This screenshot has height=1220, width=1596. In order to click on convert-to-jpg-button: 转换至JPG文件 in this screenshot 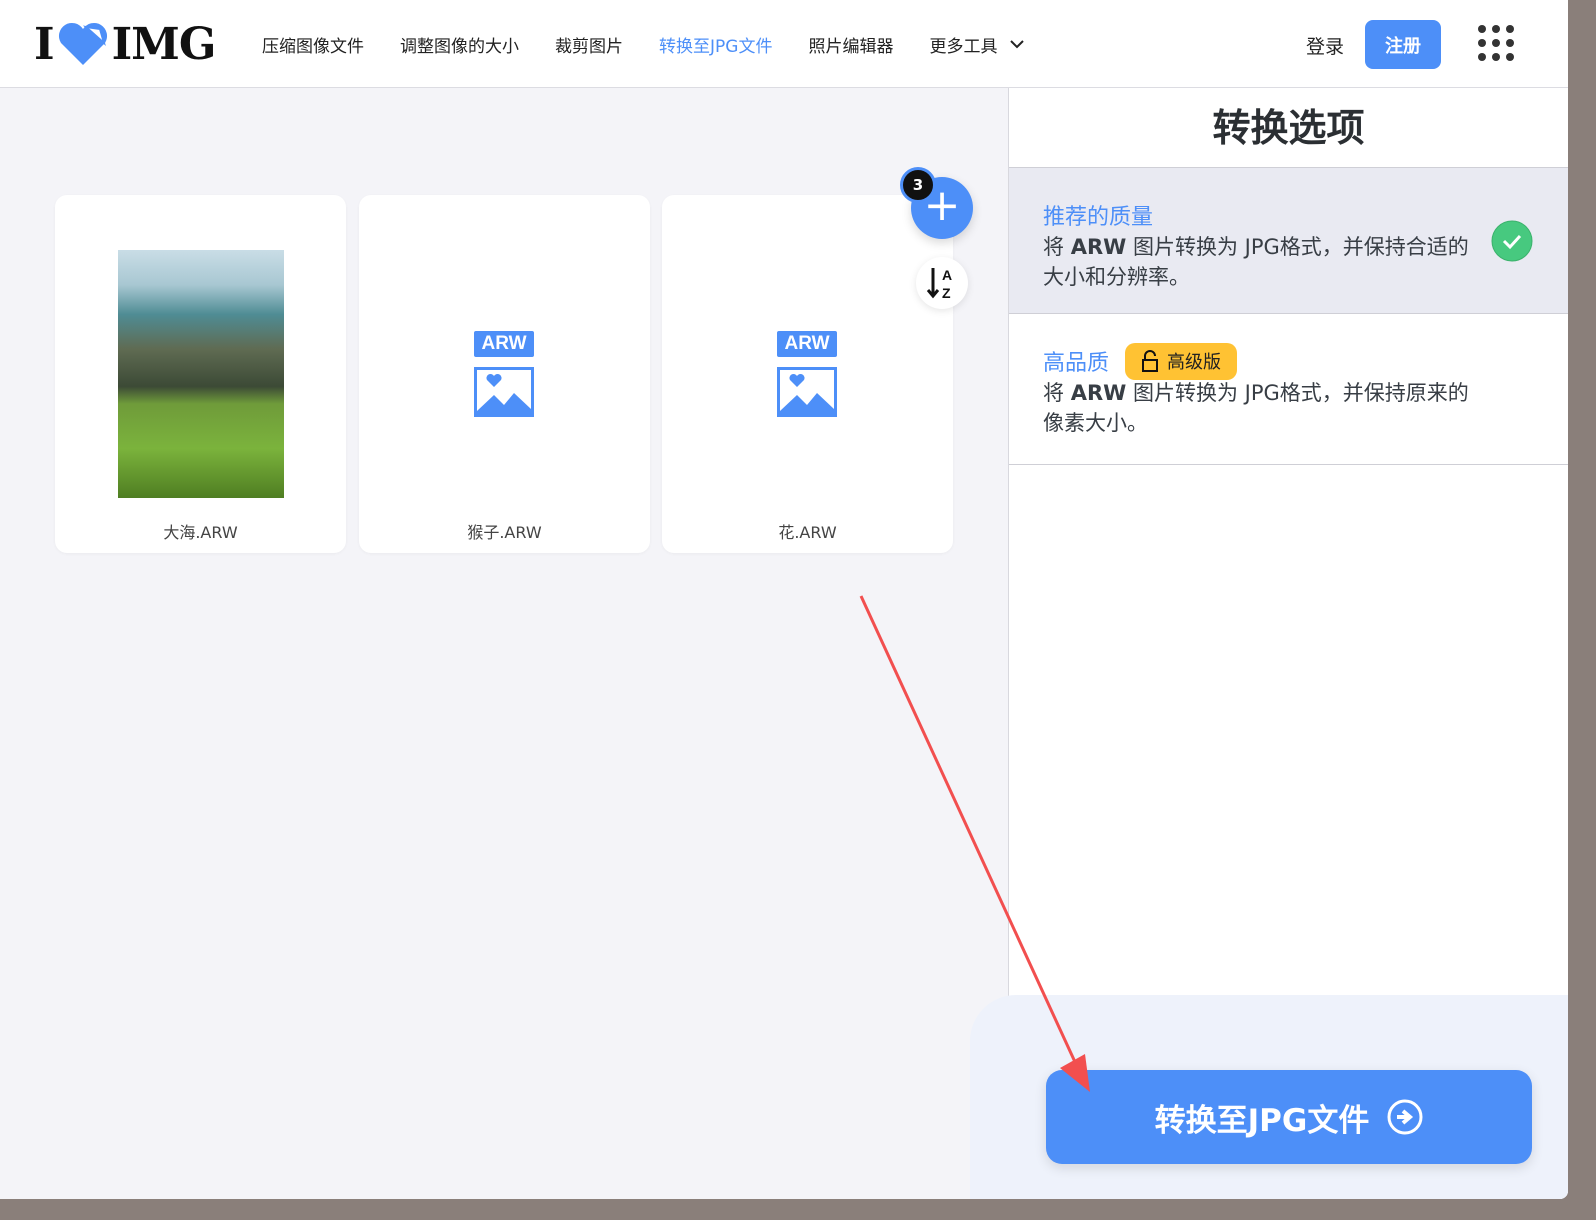, I will do `click(1289, 1117)`.